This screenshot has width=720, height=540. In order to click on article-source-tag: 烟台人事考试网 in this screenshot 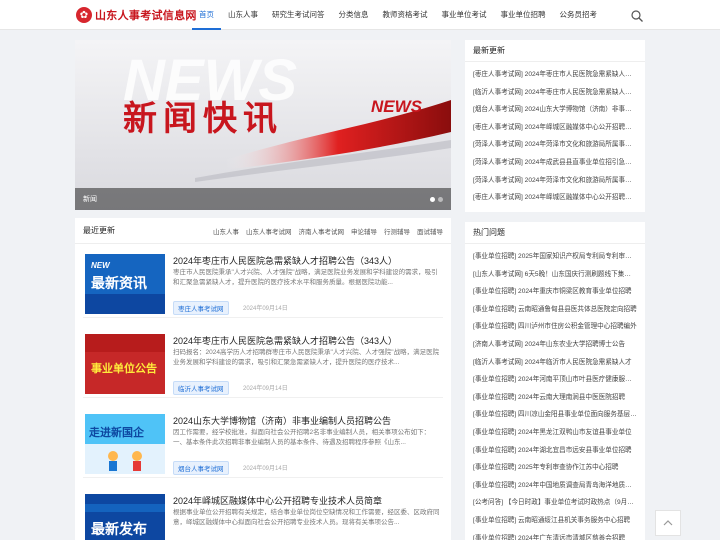, I will do `click(201, 468)`.